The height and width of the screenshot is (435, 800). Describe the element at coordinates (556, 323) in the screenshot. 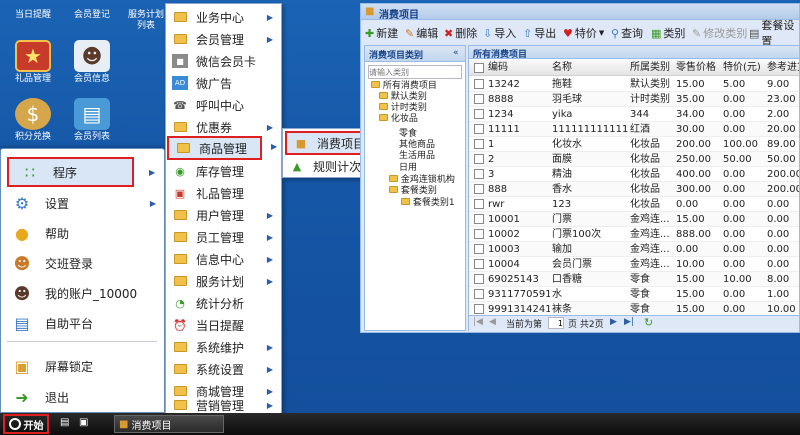

I see `page-number-input` at that location.